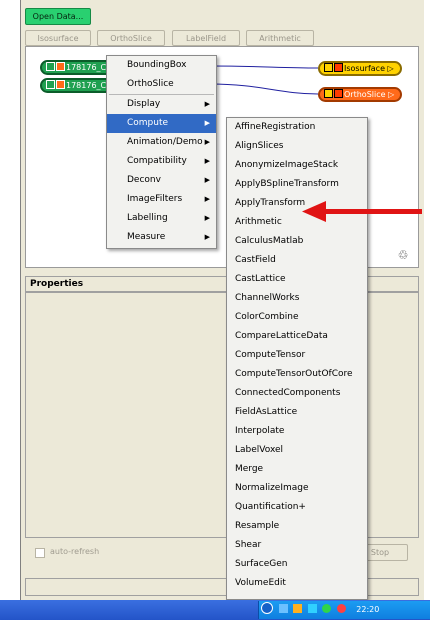 This screenshot has height=620, width=430. What do you see at coordinates (297, 241) in the screenshot?
I see `submenu-item: CalculusMatlab` at bounding box center [297, 241].